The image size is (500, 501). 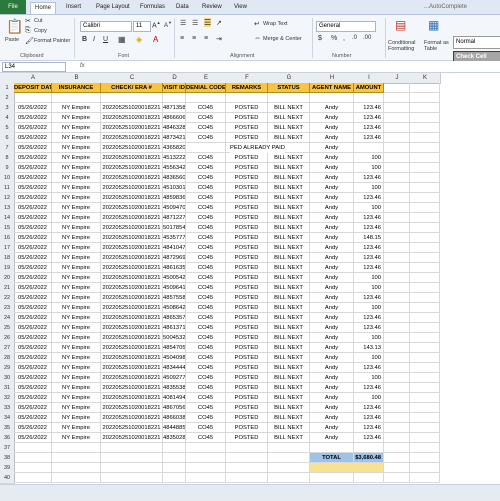 I want to click on cut-button: Cut, so click(x=38, y=21).